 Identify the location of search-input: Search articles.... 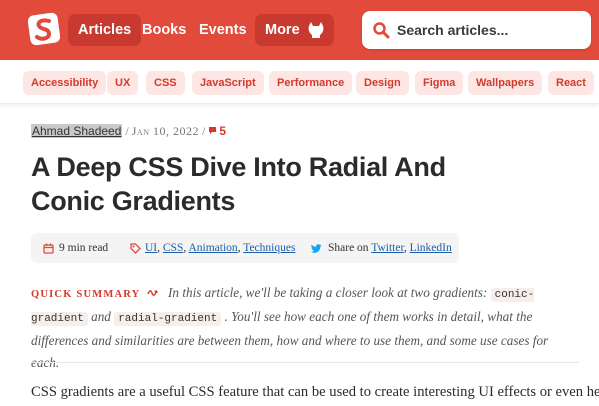
(476, 30).